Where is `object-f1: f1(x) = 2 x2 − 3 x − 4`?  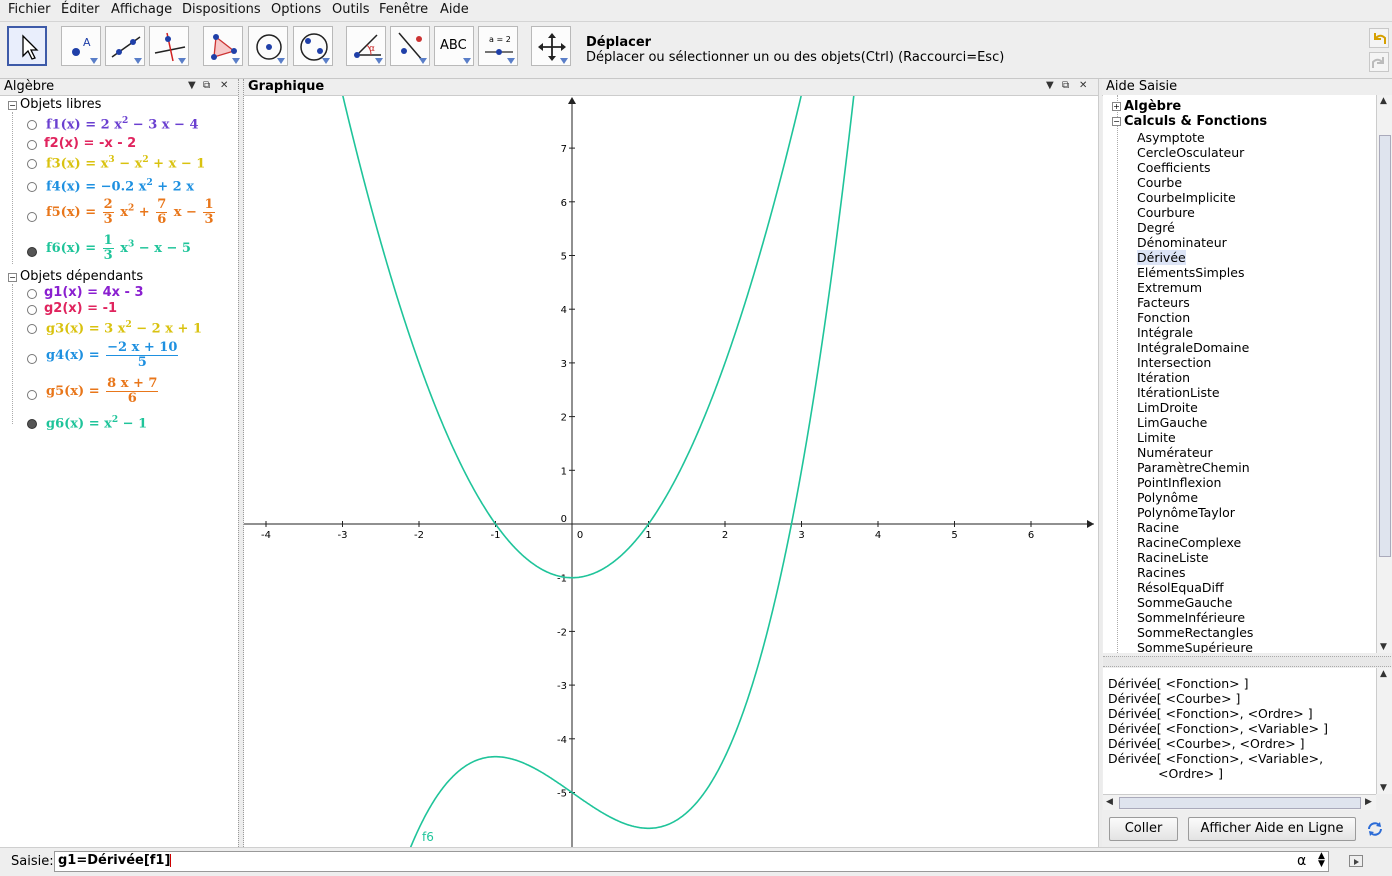 object-f1: f1(x) = 2 x2 − 3 x − 4 is located at coordinates (122, 124).